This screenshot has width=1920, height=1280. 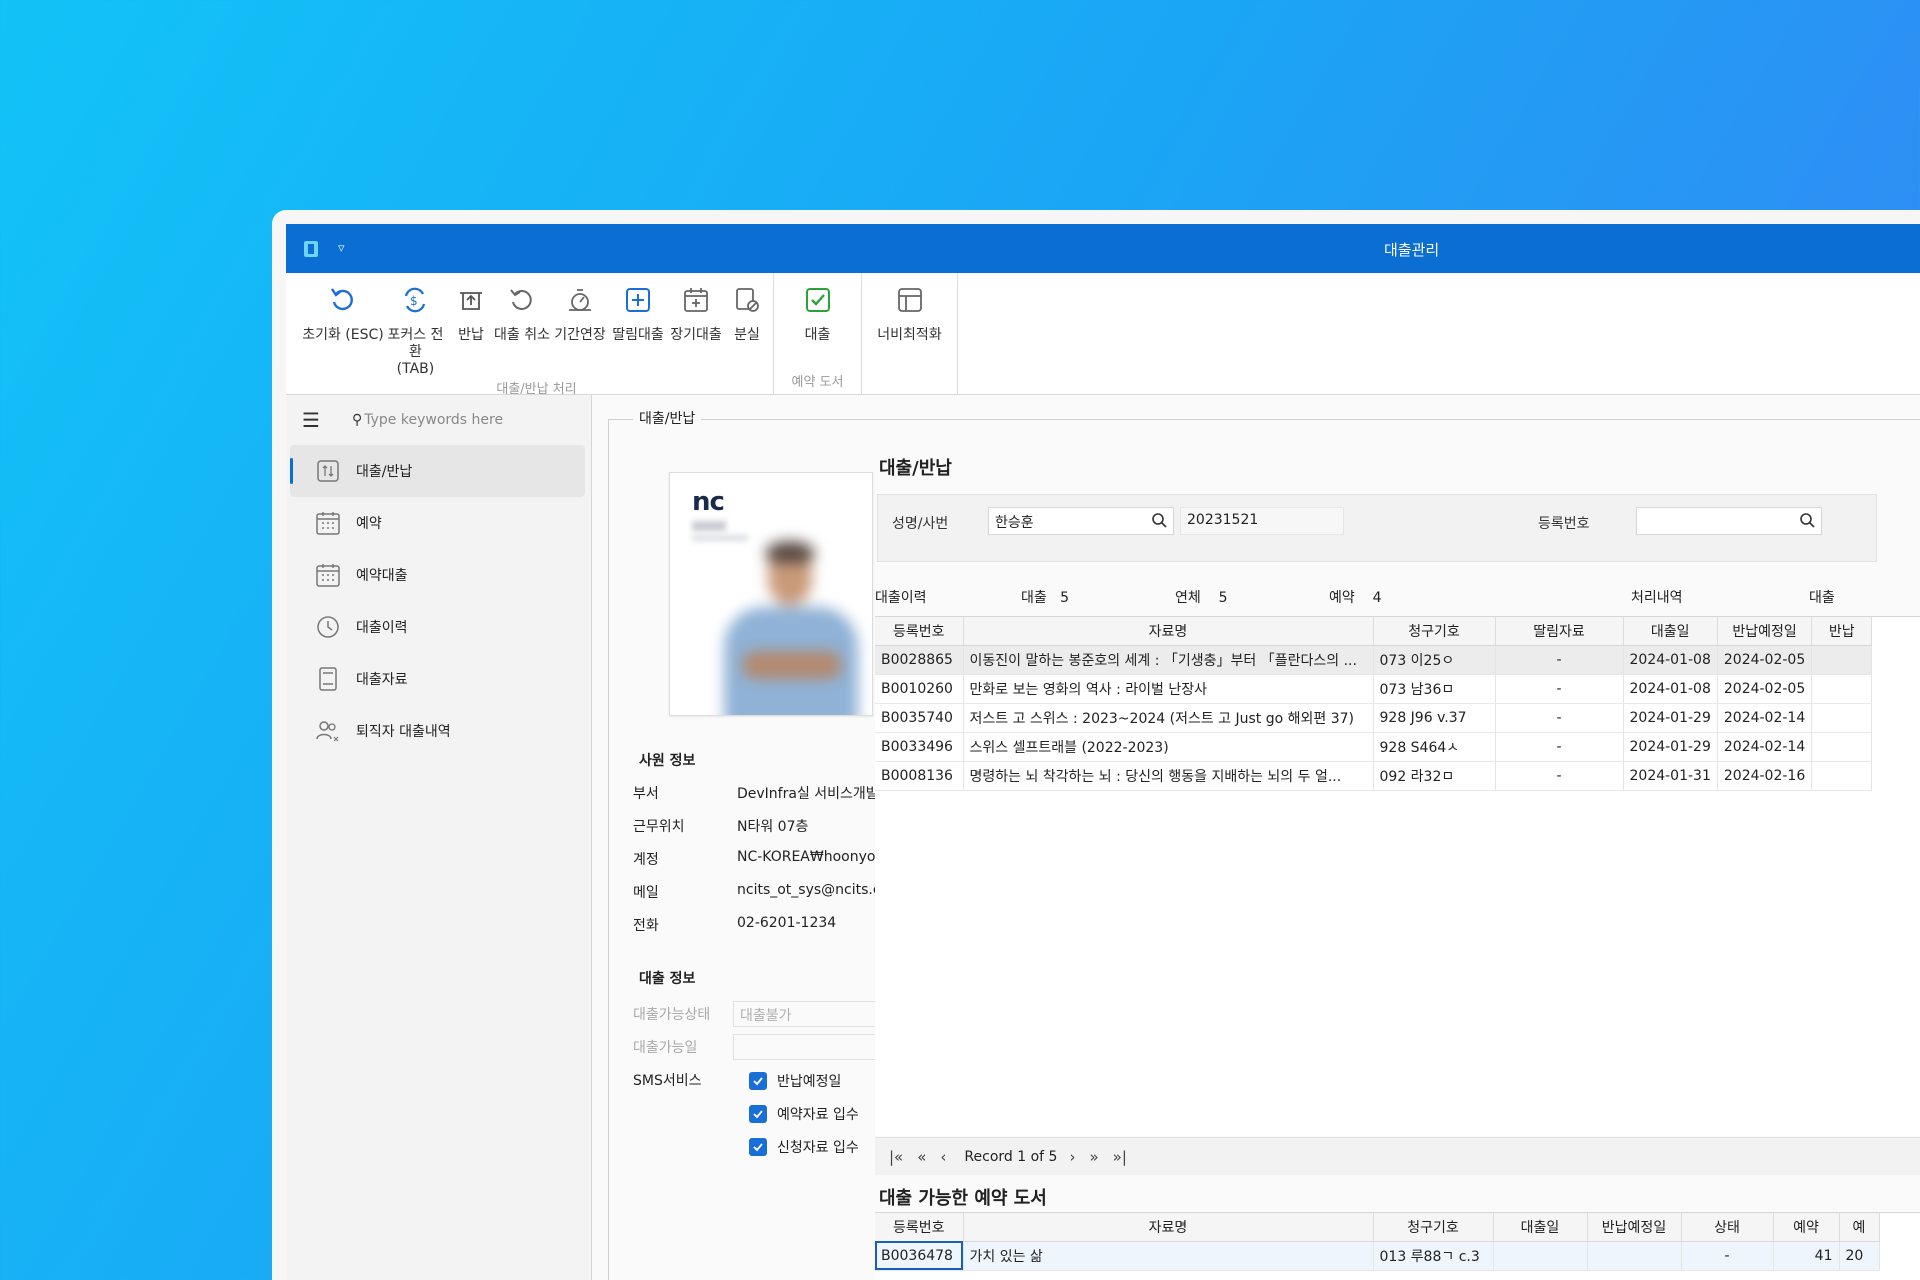 I want to click on table-cell: B0008136, so click(x=919, y=776).